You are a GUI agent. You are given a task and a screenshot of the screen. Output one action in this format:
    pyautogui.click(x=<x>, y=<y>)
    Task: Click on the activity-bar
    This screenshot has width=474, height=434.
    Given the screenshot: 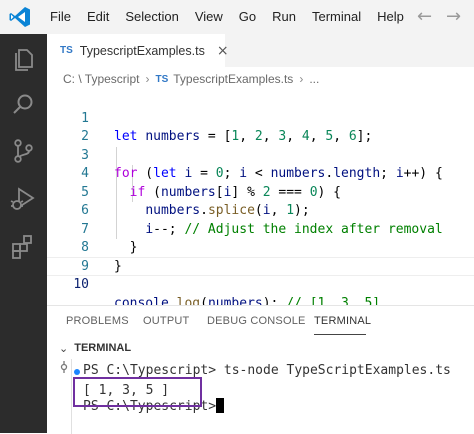 What is the action you would take?
    pyautogui.click(x=23, y=233)
    